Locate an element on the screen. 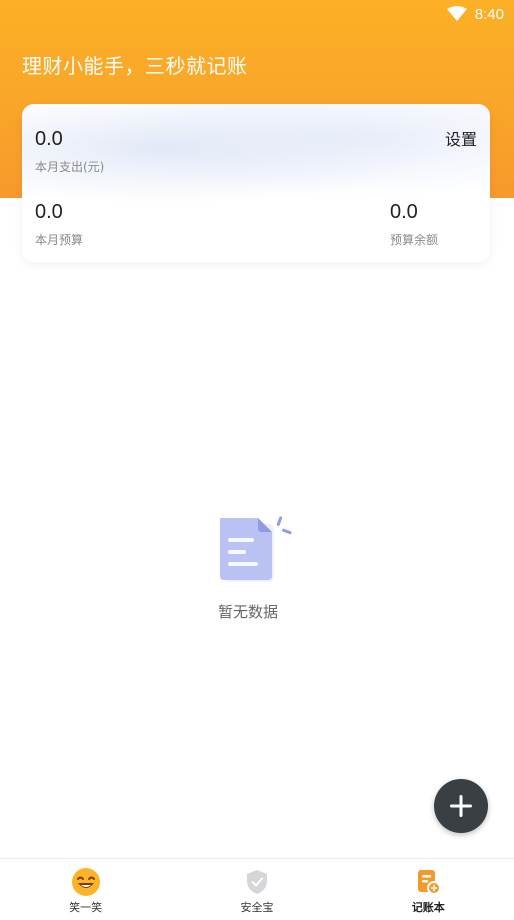 The width and height of the screenshot is (514, 920). month-budget-value: 0.0 is located at coordinates (49, 212).